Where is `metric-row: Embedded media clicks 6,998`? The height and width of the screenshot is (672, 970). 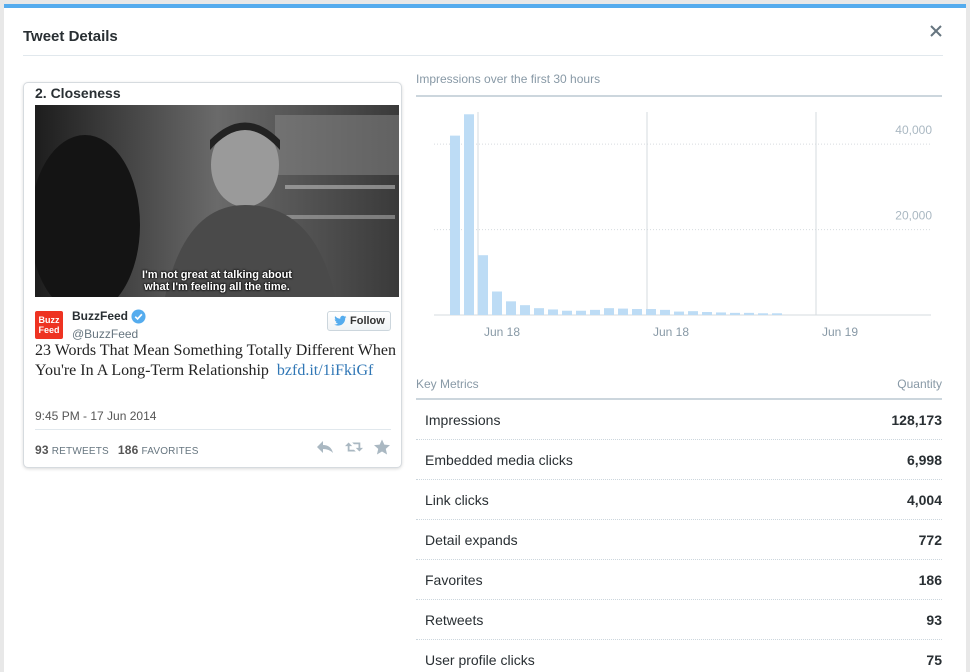 metric-row: Embedded media clicks 6,998 is located at coordinates (679, 460).